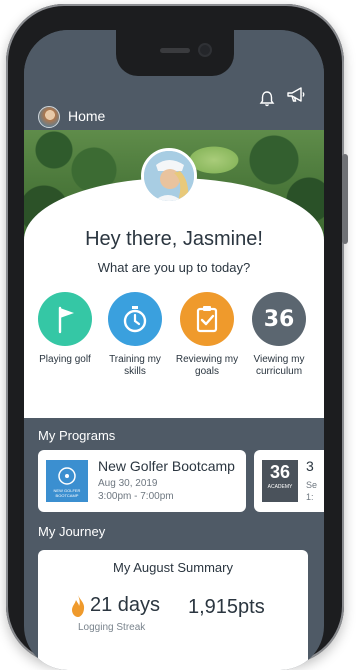 The height and width of the screenshot is (670, 356). Describe the element at coordinates (65, 359) in the screenshot. I see `action-label: Playing golf` at that location.